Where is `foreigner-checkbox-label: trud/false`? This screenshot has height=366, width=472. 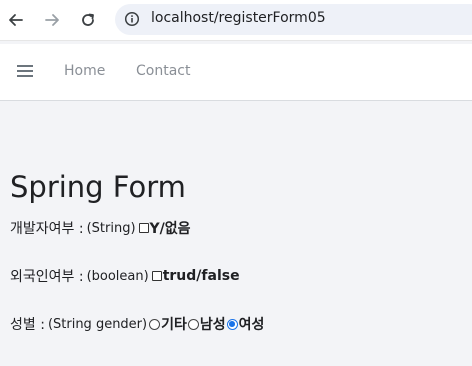
foreigner-checkbox-label: trud/false is located at coordinates (201, 276).